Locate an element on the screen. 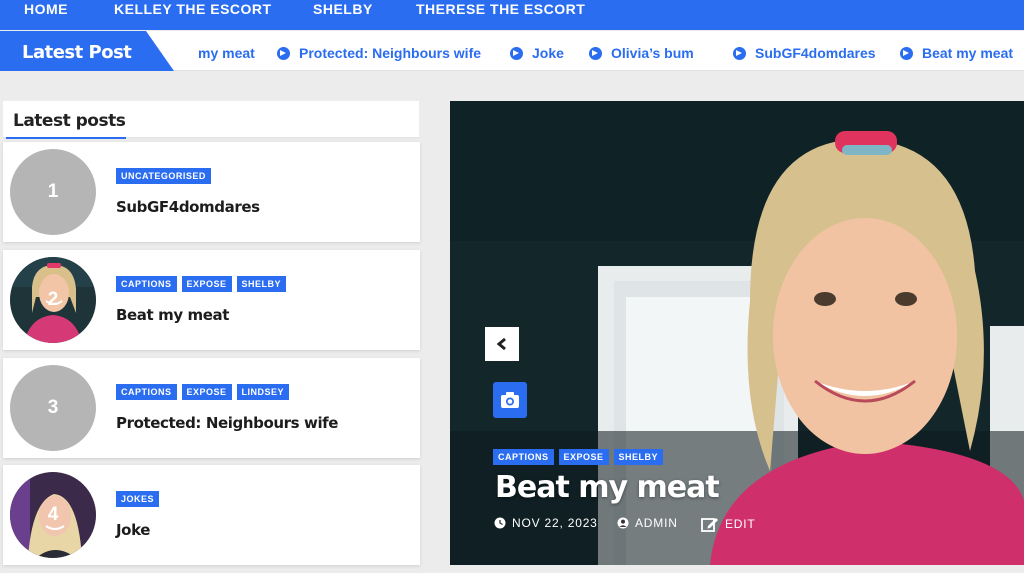  post-thumbnail: 1 is located at coordinates (53, 192).